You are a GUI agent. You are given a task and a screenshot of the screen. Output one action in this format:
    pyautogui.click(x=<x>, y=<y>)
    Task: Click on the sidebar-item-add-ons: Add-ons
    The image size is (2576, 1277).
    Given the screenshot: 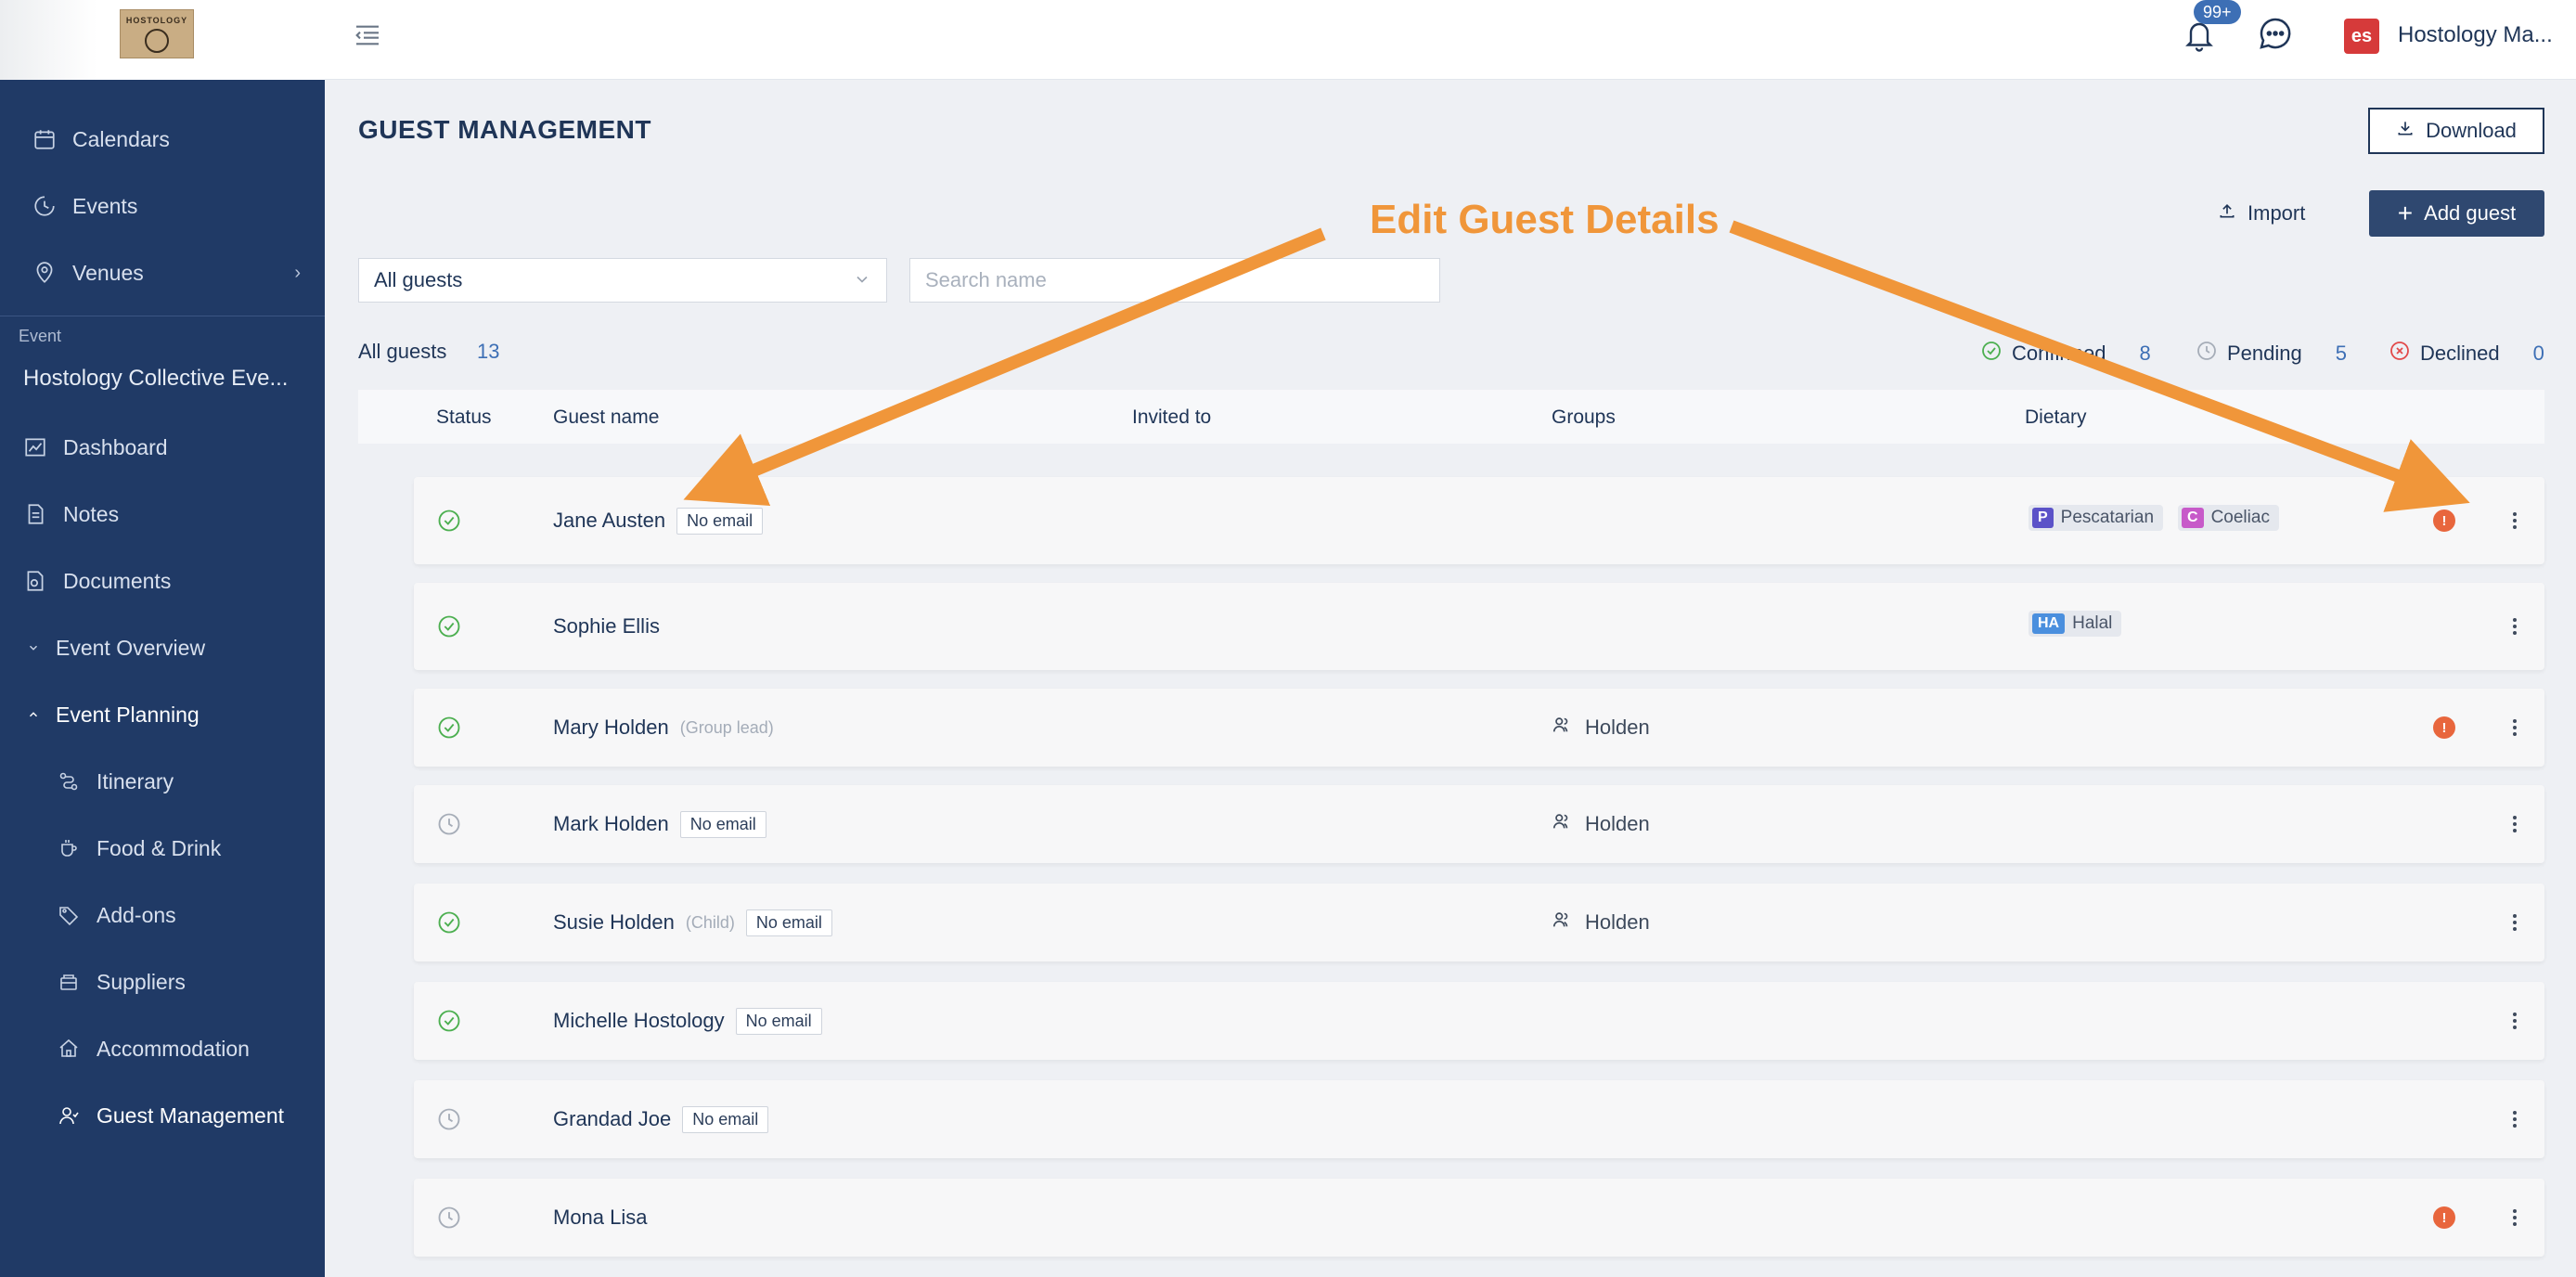 What is the action you would take?
    pyautogui.click(x=163, y=915)
    